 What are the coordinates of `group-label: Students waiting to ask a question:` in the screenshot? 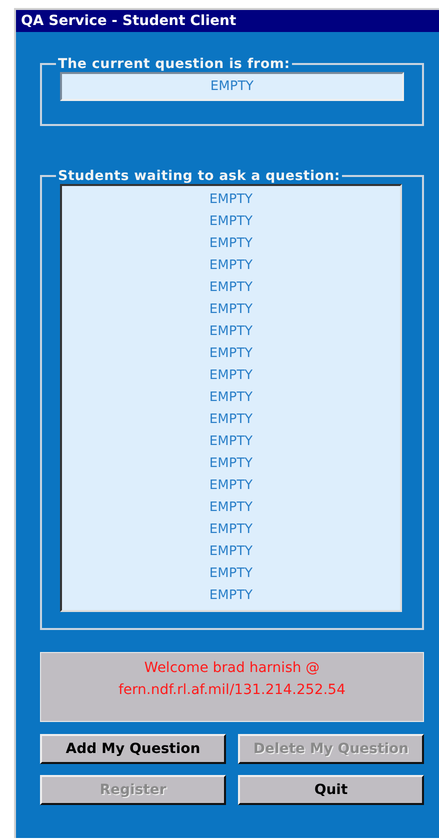 It's located at (199, 176).